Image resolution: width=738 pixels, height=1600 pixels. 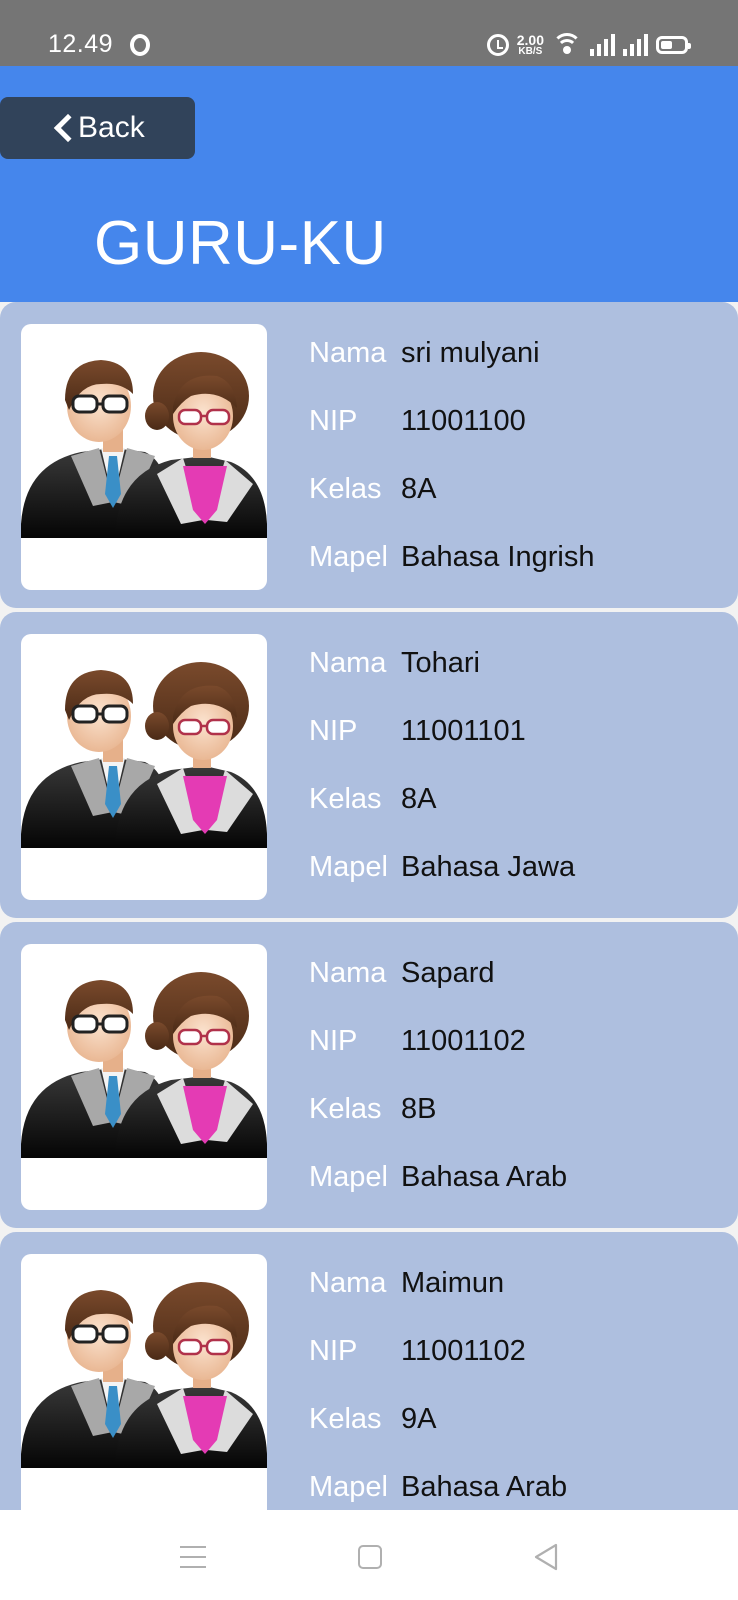 I want to click on field-value-kelas: 8B, so click(x=419, y=1109).